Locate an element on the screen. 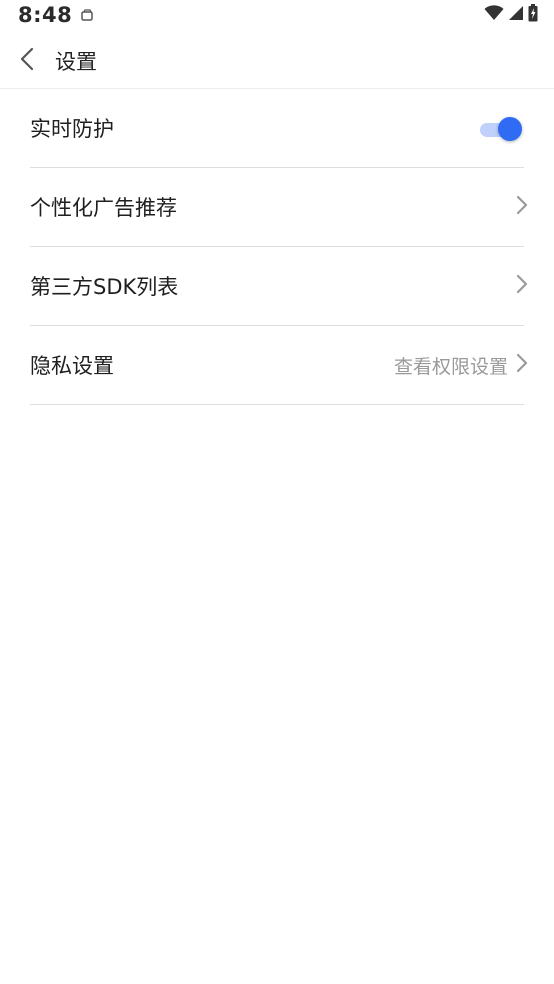  setting-control: 查看权限设置 is located at coordinates (461, 365).